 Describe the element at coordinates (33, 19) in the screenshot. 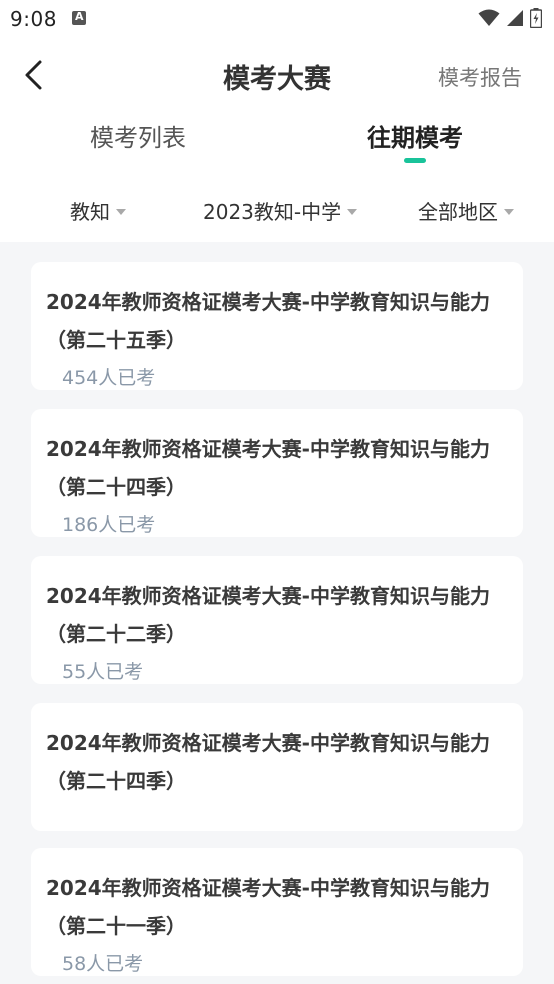

I see `status-time: 9:08` at that location.